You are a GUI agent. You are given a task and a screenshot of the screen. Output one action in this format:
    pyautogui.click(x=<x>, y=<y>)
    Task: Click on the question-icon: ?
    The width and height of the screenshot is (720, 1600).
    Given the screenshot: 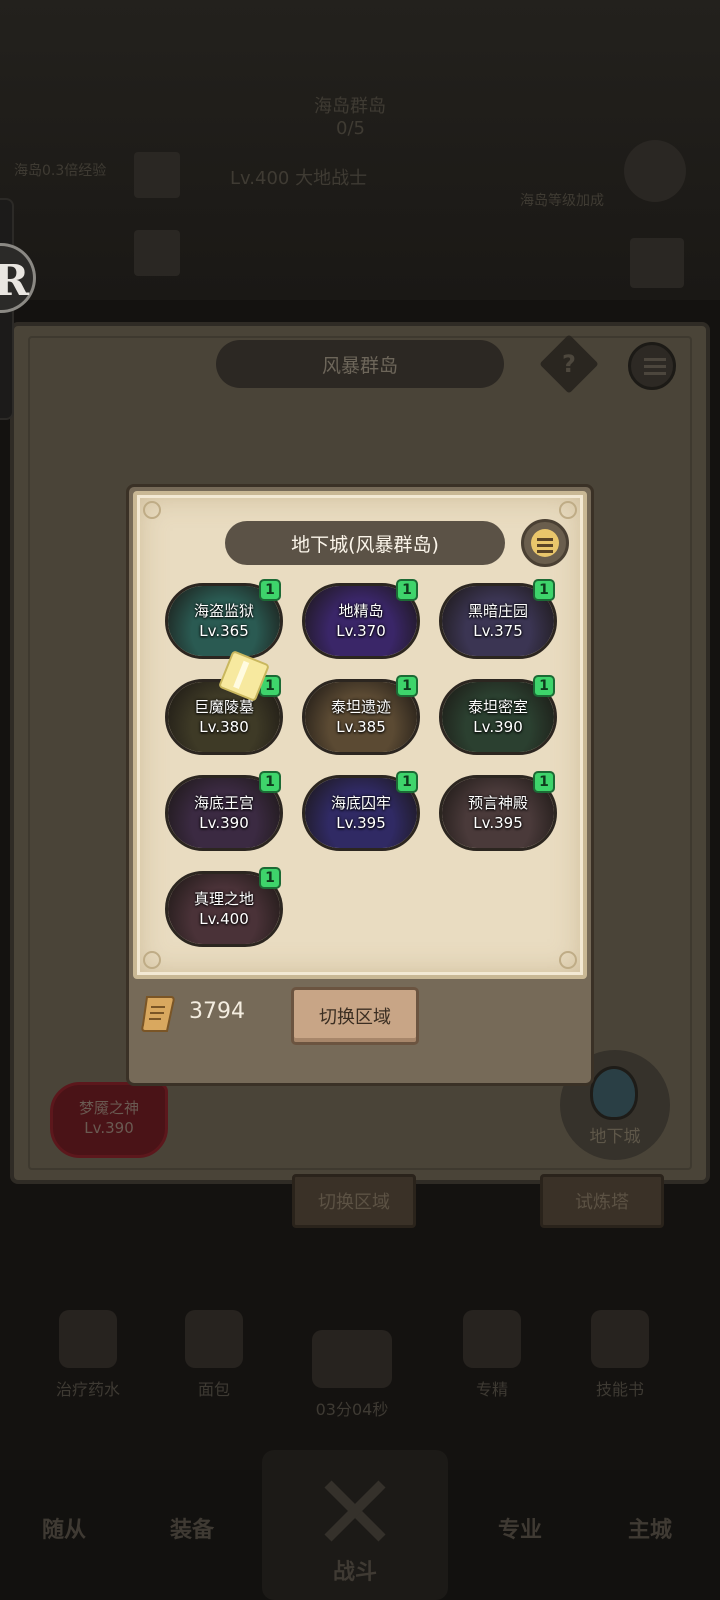 What is the action you would take?
    pyautogui.click(x=569, y=364)
    